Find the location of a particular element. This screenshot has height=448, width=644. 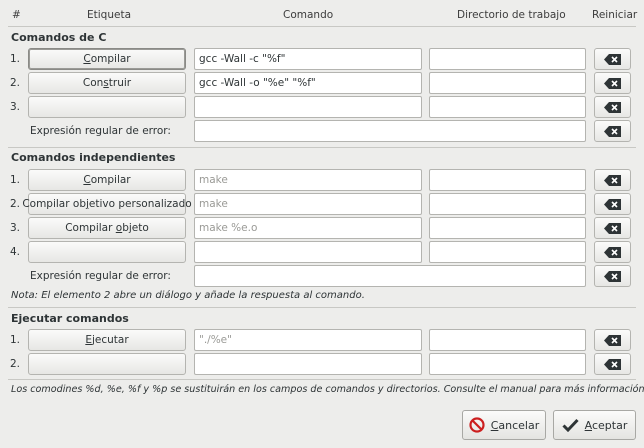

ind-regex-reset-button is located at coordinates (612, 276).